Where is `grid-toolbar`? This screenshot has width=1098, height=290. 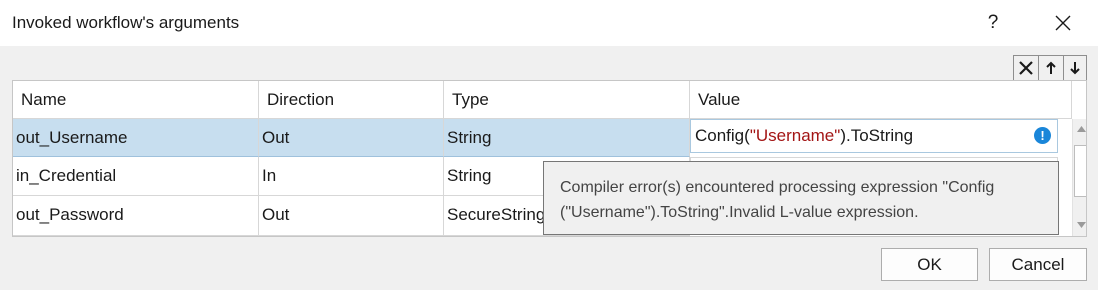 grid-toolbar is located at coordinates (1050, 68).